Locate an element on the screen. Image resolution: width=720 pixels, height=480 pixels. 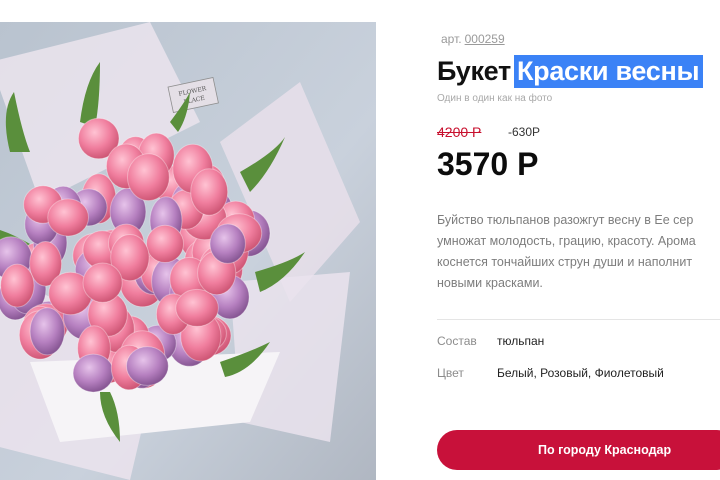
title-prefix: Букет is located at coordinates (474, 71).